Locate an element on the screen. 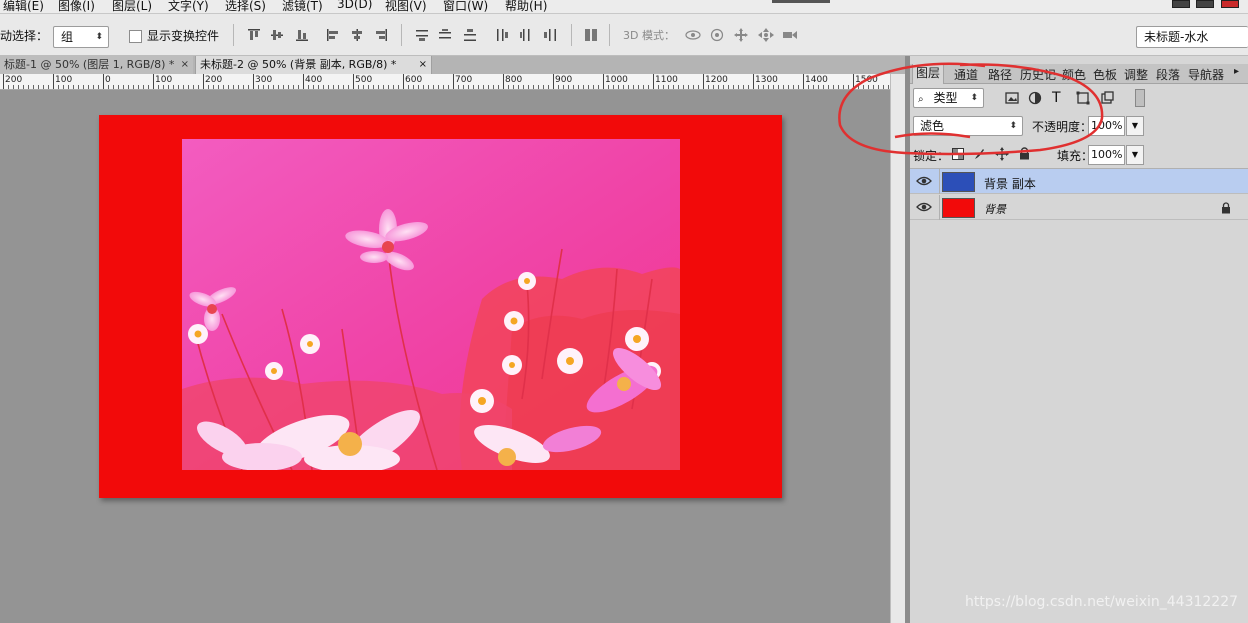 The height and width of the screenshot is (623, 1248). tab-paragraph: 段落 is located at coordinates (1168, 74).